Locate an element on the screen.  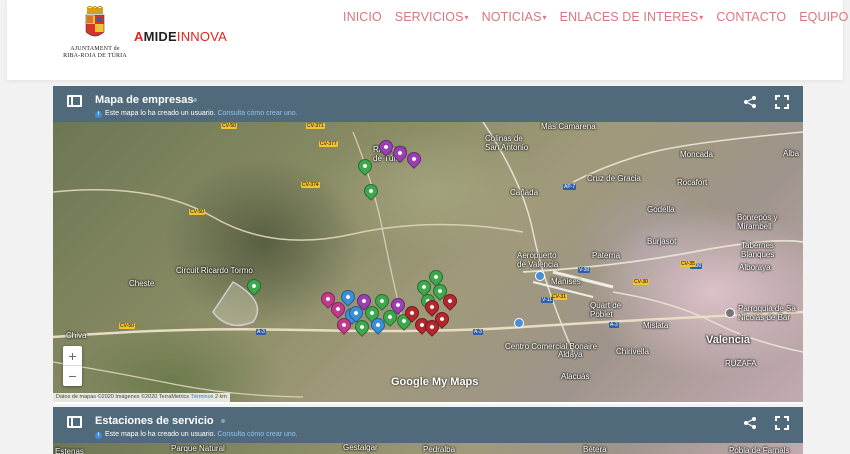
google-my-maps-logo: Google My Maps is located at coordinates (434, 382).